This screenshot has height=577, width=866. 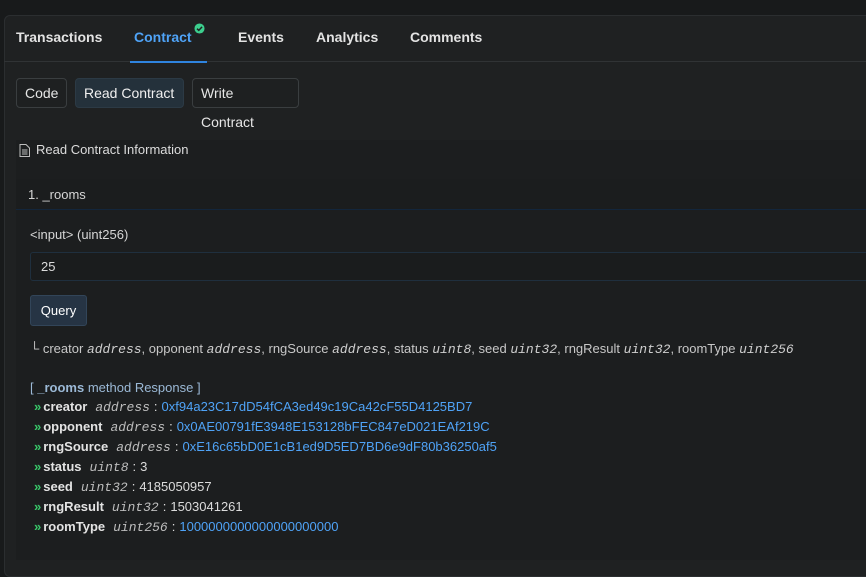 I want to click on response-row-status: » status uint8:3, so click(x=91, y=467).